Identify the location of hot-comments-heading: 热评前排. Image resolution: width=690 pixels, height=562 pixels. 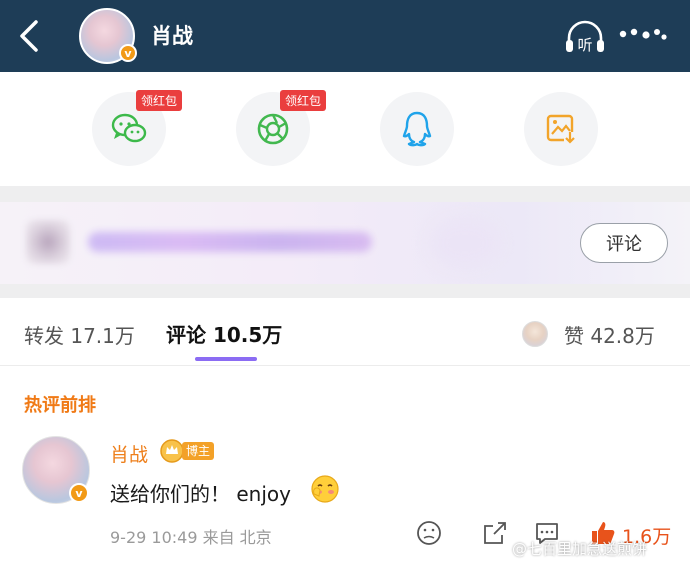
(60, 405).